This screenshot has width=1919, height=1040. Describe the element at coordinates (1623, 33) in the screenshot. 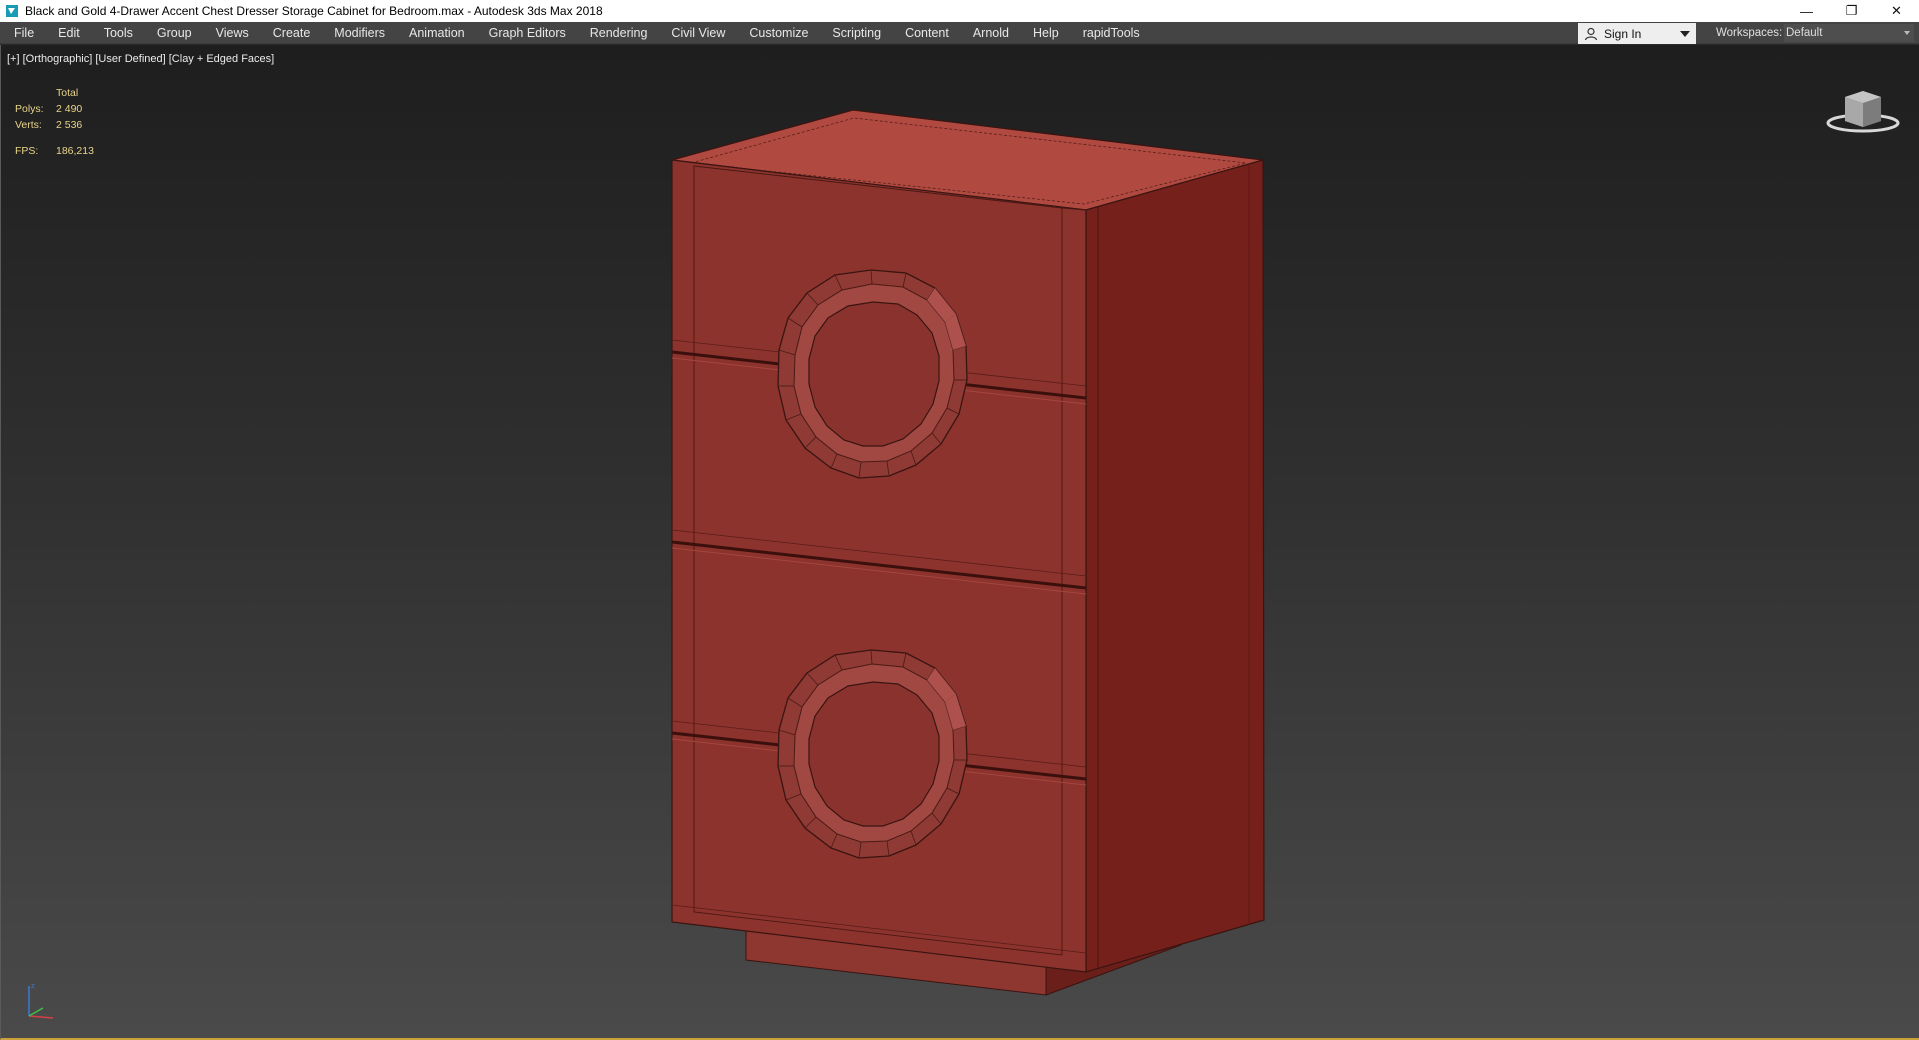

I see `sign-in-label: Sign In` at that location.